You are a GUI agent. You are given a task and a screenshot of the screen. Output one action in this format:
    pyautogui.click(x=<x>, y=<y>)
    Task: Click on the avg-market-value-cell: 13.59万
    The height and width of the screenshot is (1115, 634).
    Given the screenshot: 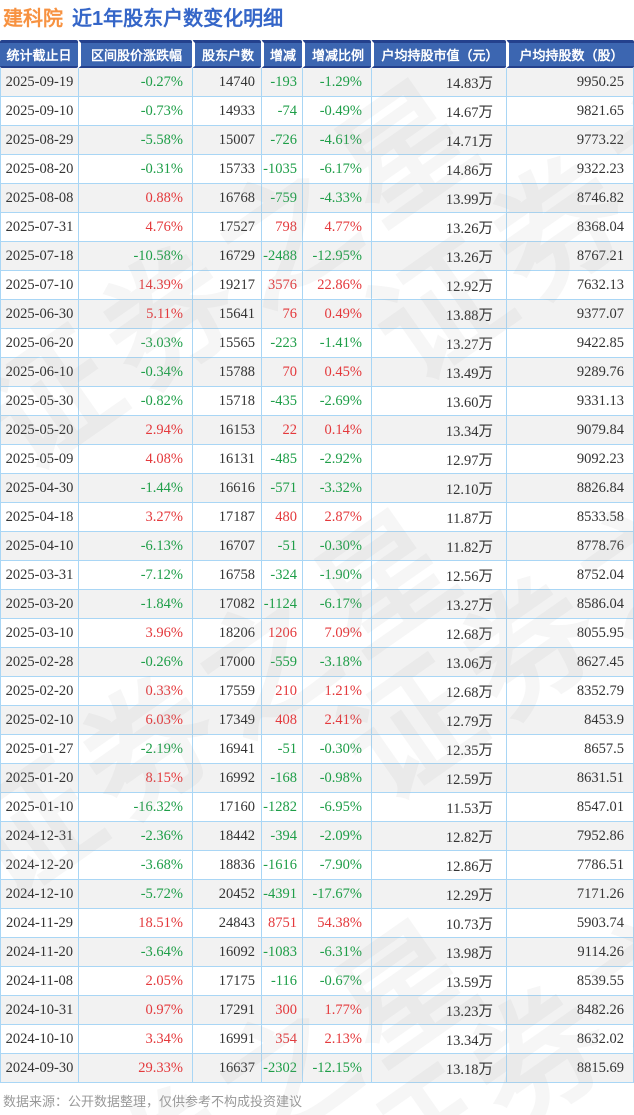 What is the action you would take?
    pyautogui.click(x=438, y=981)
    